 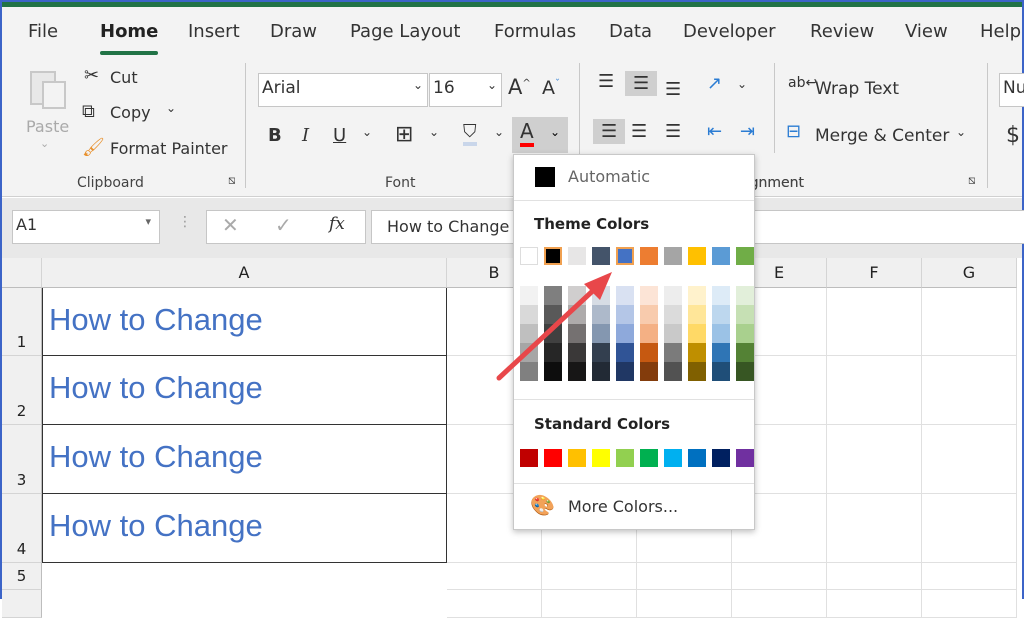 I want to click on annotation-arrow, so click(x=554, y=326).